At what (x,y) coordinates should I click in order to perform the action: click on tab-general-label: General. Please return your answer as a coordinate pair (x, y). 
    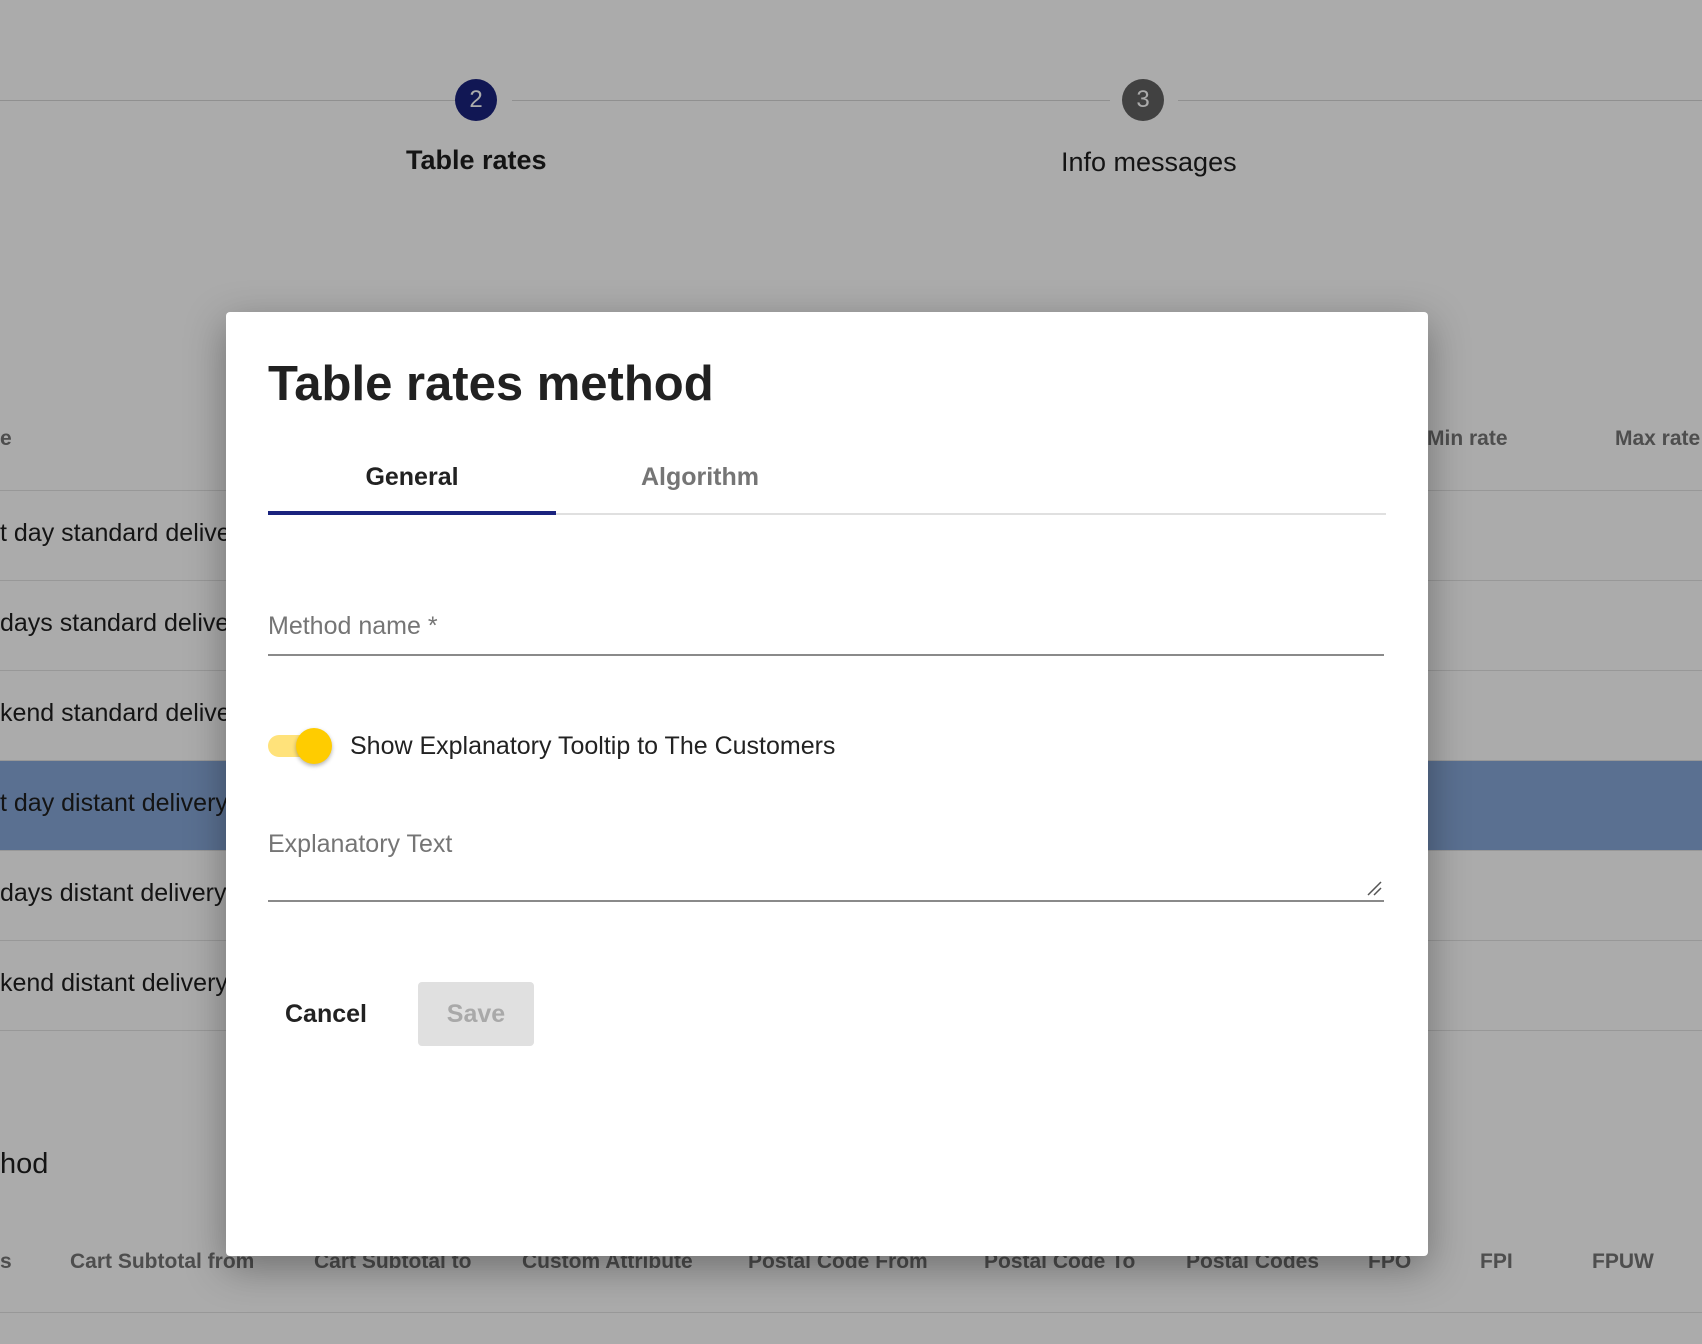
    Looking at the image, I should click on (412, 477).